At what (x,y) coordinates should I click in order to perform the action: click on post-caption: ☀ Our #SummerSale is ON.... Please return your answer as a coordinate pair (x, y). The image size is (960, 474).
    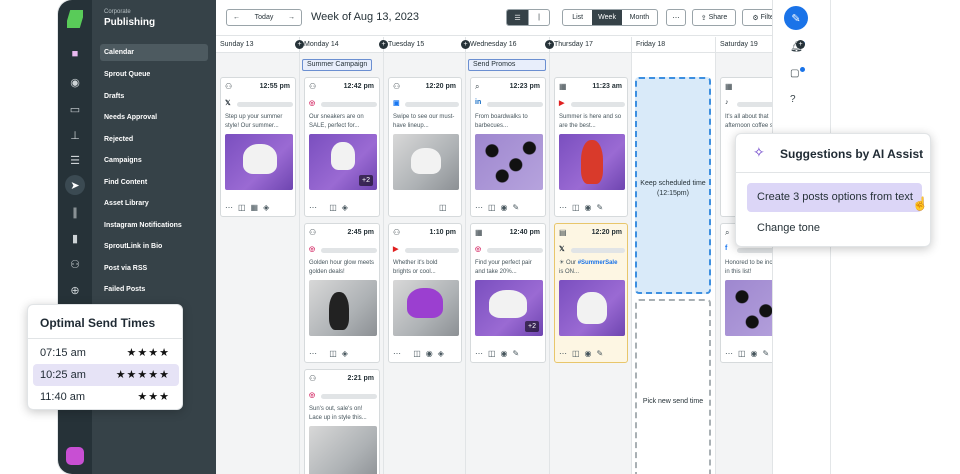
    Looking at the image, I should click on (591, 268).